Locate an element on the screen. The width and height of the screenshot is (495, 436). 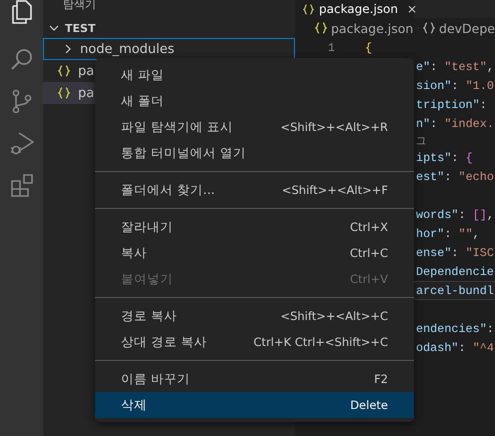
code-text: words": [], is located at coordinates (455, 215).